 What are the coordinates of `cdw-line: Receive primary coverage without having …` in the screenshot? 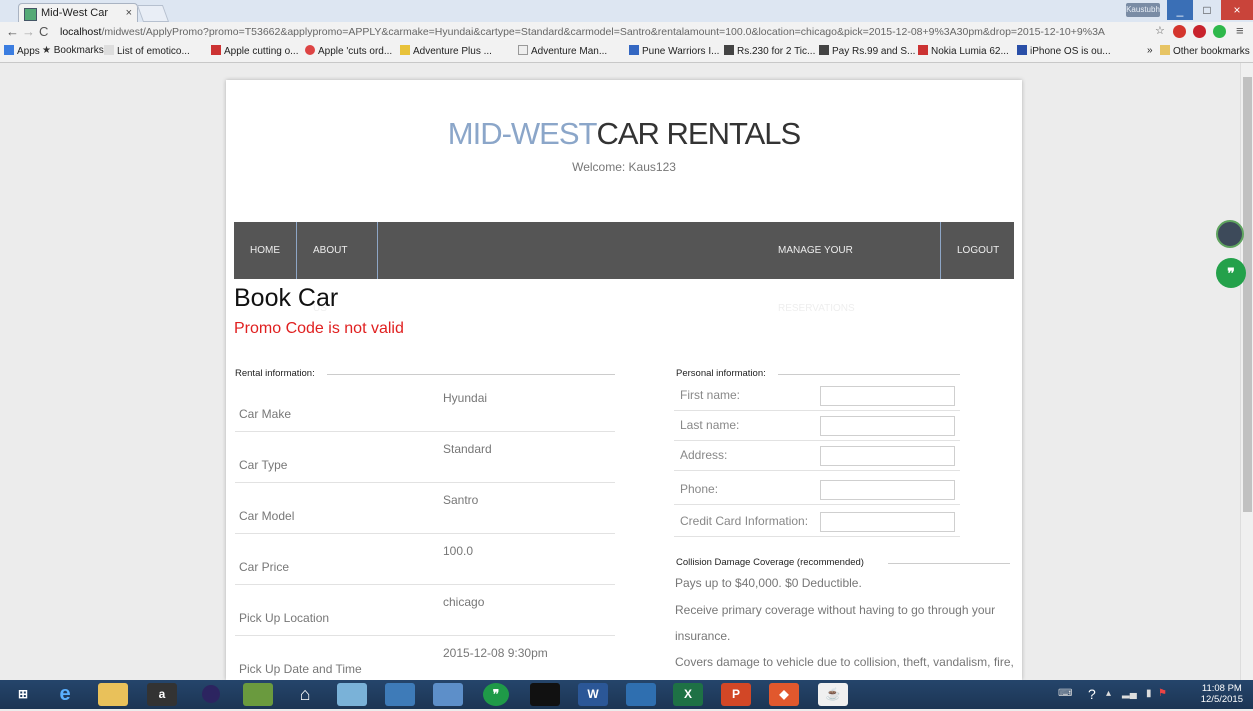 It's located at (835, 610).